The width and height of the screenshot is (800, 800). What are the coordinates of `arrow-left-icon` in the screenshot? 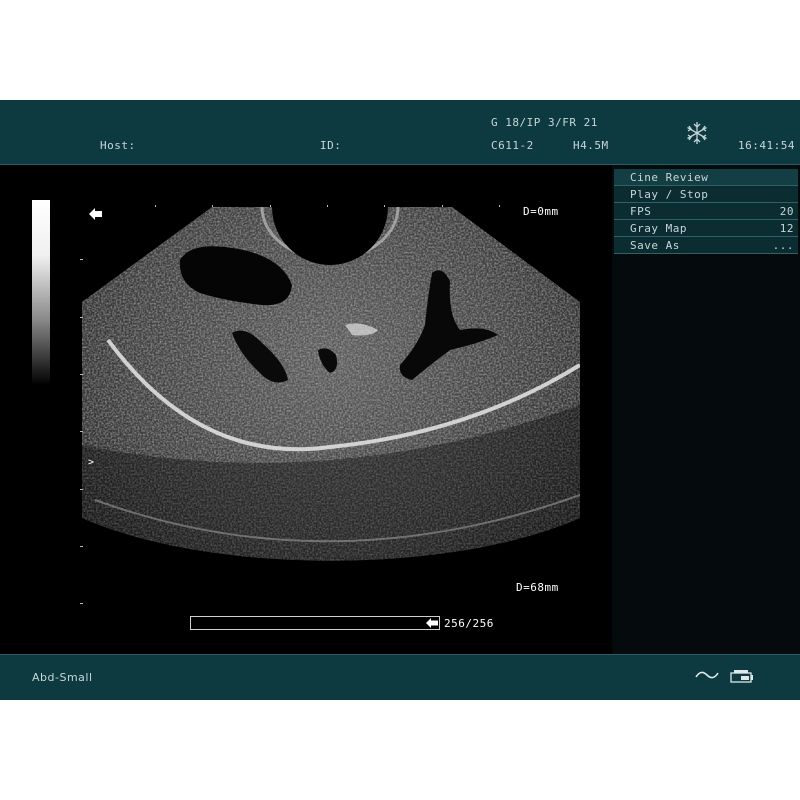 It's located at (432, 623).